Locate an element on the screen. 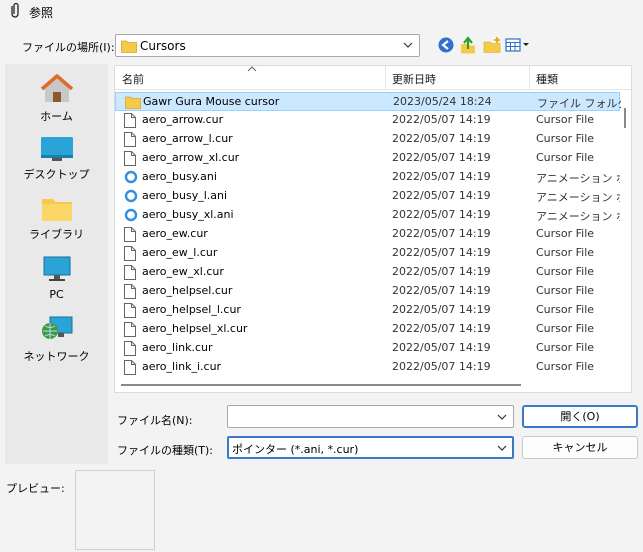  file-row: aero_link.cur 2022/05/07 14:19 Cursor File is located at coordinates (367, 348).